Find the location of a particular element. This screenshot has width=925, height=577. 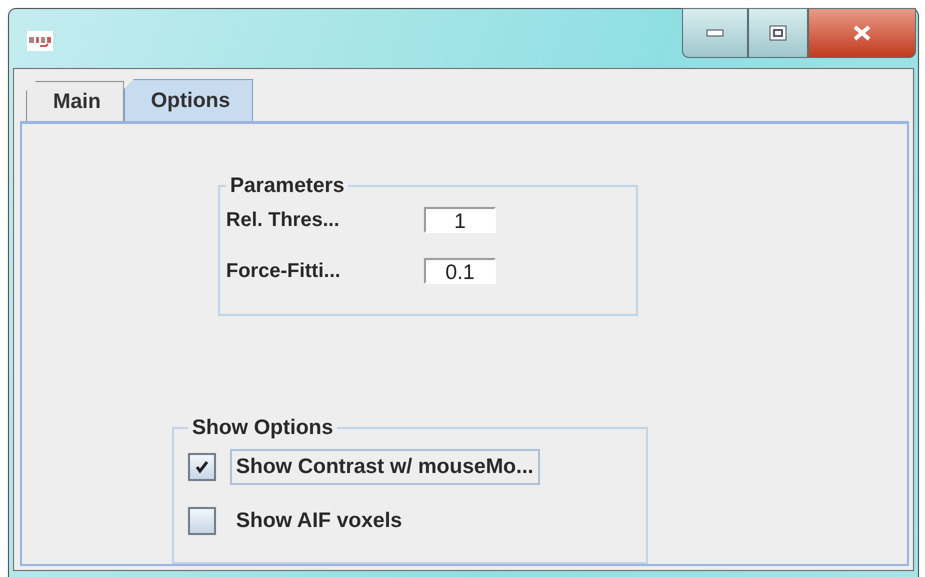

close-button is located at coordinates (862, 33).